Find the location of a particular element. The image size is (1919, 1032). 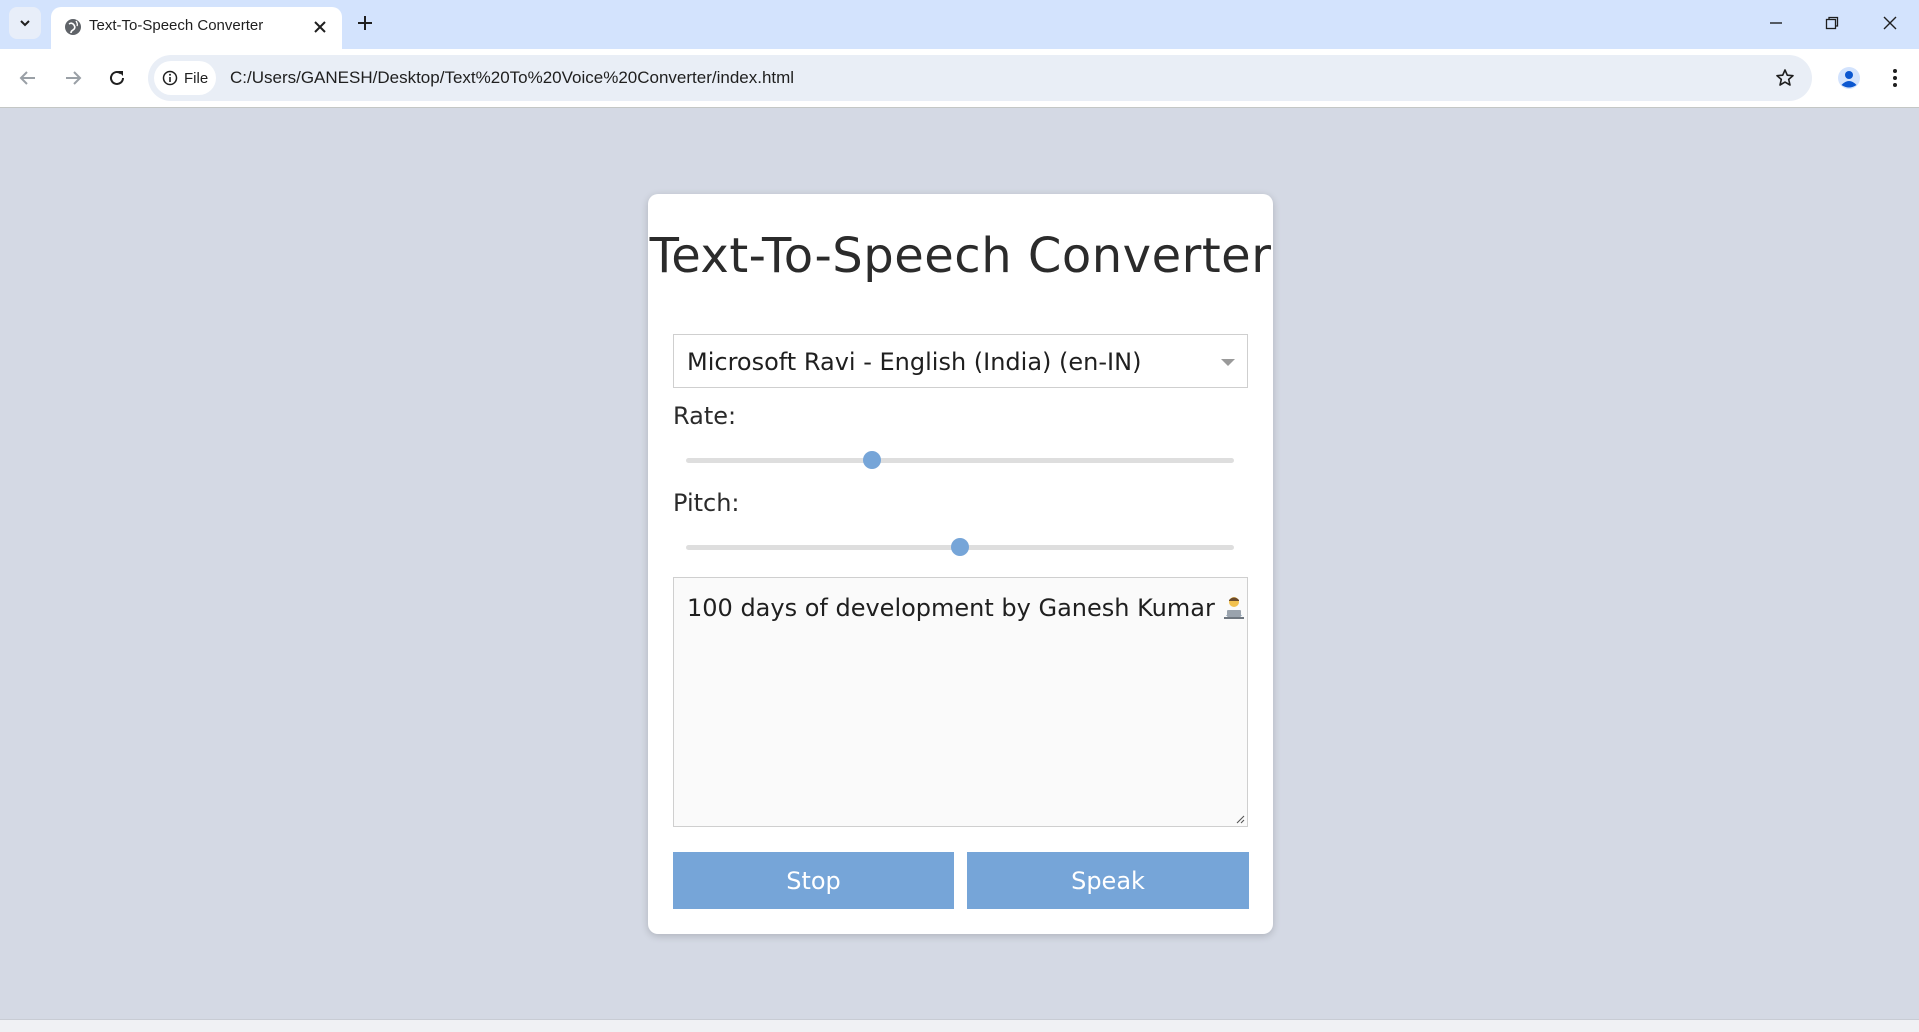

profile-button is located at coordinates (1849, 78).